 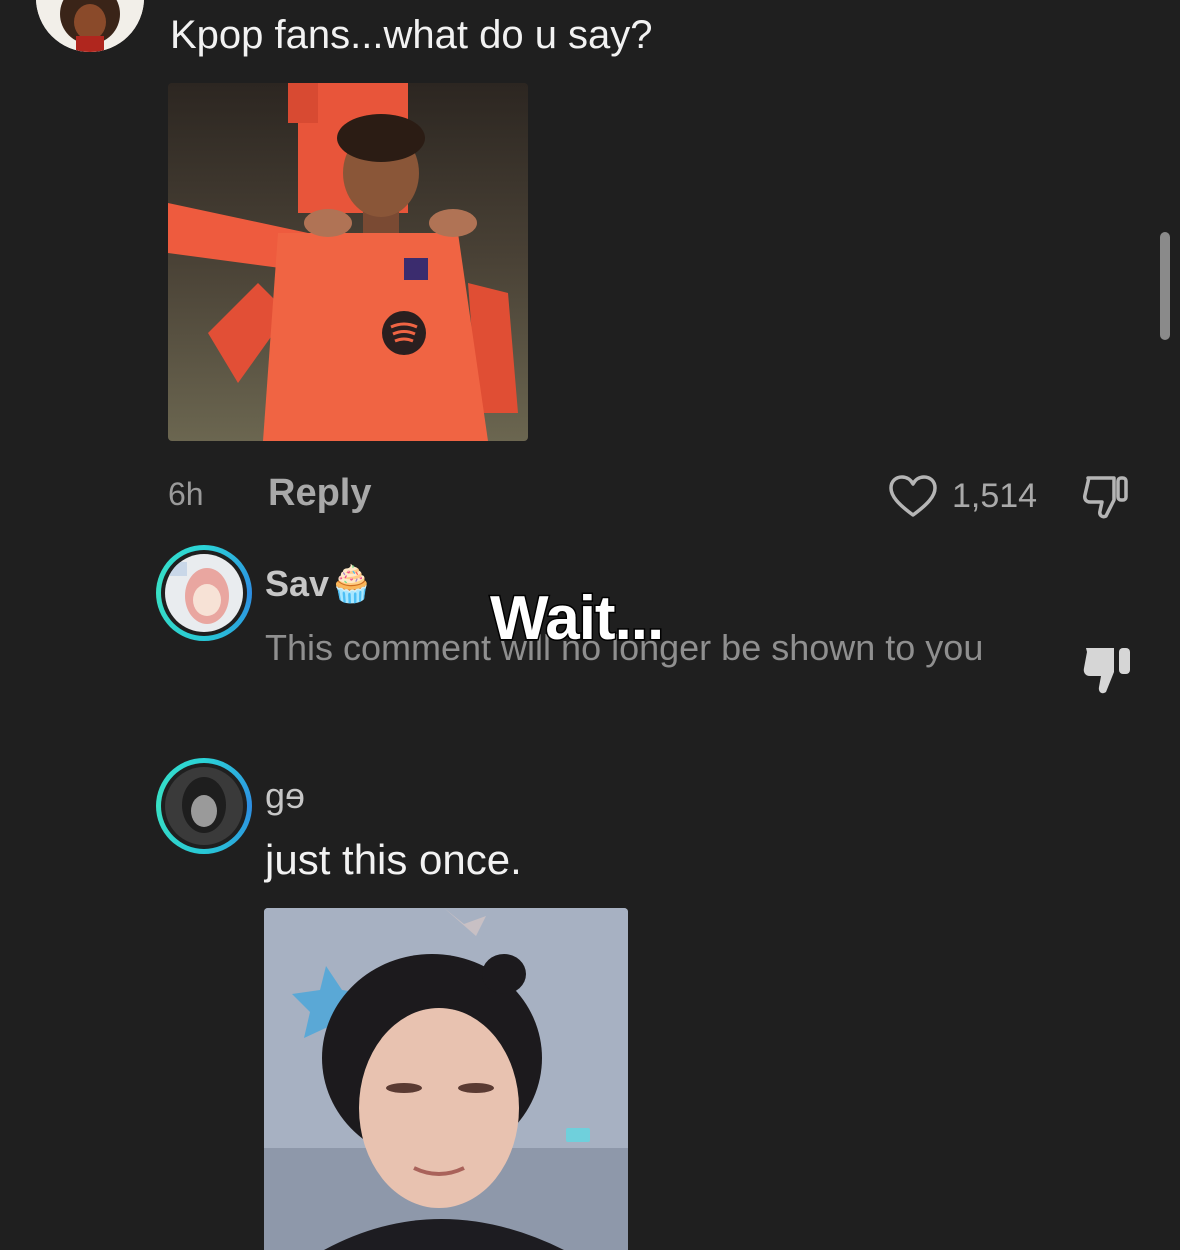 What do you see at coordinates (1108, 671) in the screenshot?
I see `thumbs-down-filled-icon` at bounding box center [1108, 671].